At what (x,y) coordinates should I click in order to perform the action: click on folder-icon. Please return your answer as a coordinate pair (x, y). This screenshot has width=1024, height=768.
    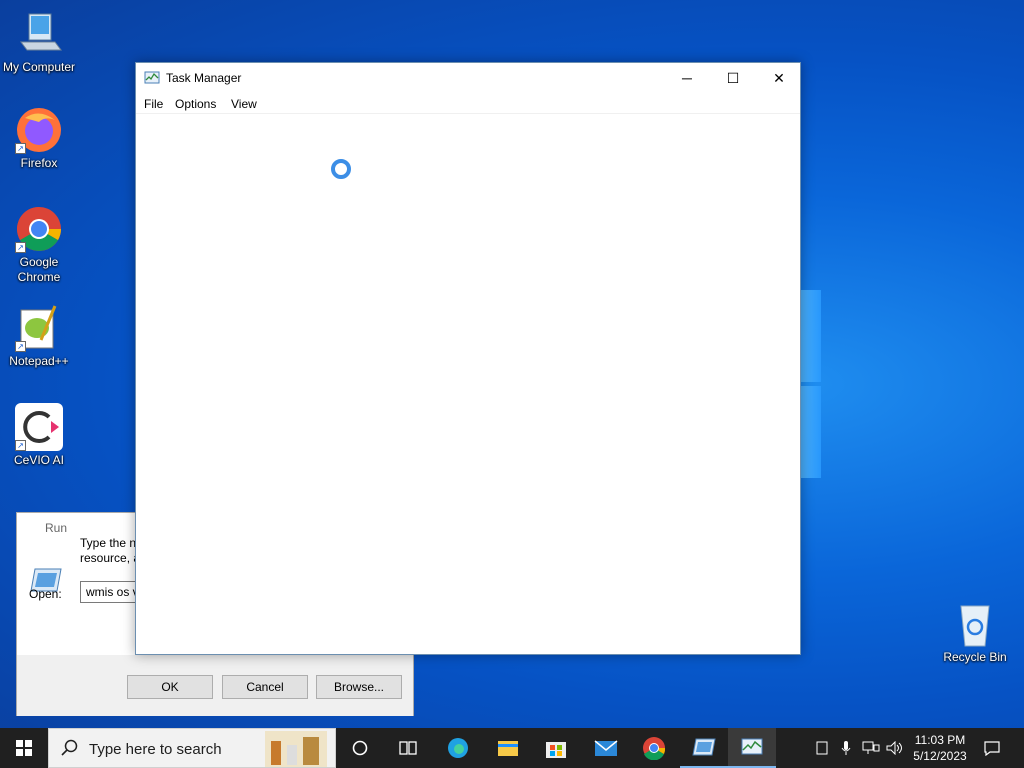
    Looking at the image, I should click on (508, 748).